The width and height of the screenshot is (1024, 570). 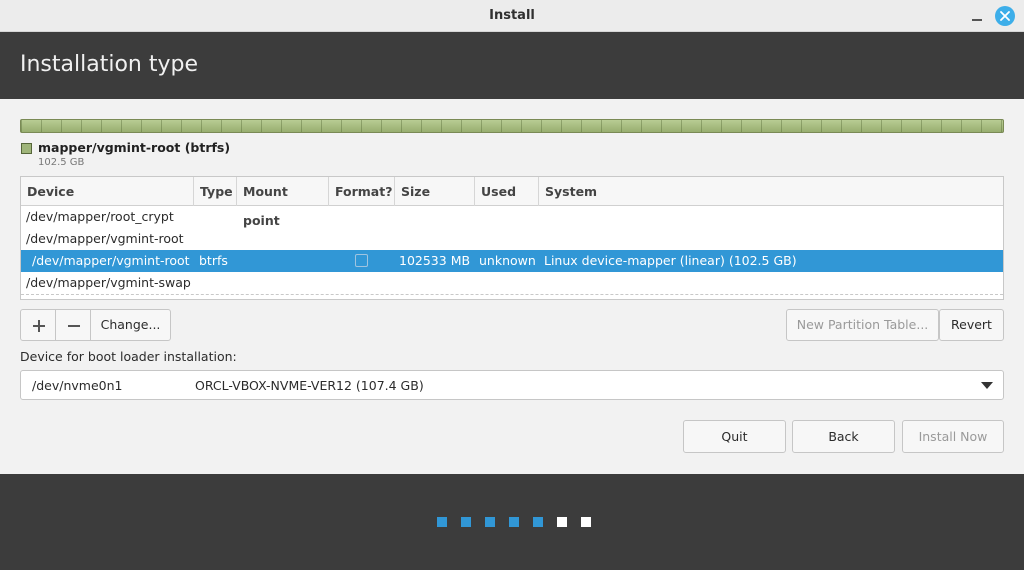 I want to click on partition-bar, so click(x=512, y=126).